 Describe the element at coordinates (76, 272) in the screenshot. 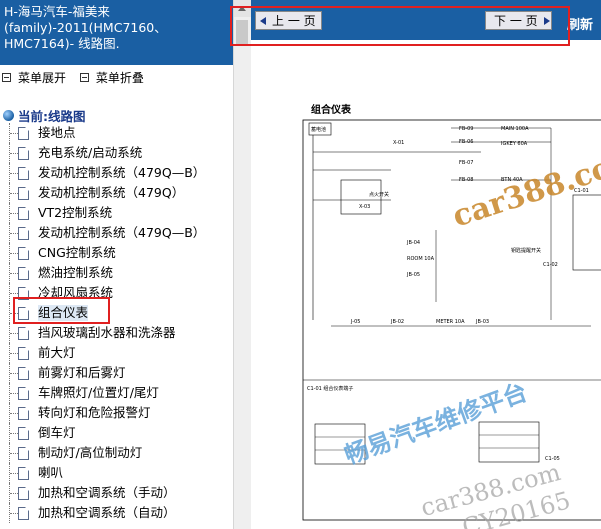

I see `tree-item-label: 燃油控制系统` at that location.